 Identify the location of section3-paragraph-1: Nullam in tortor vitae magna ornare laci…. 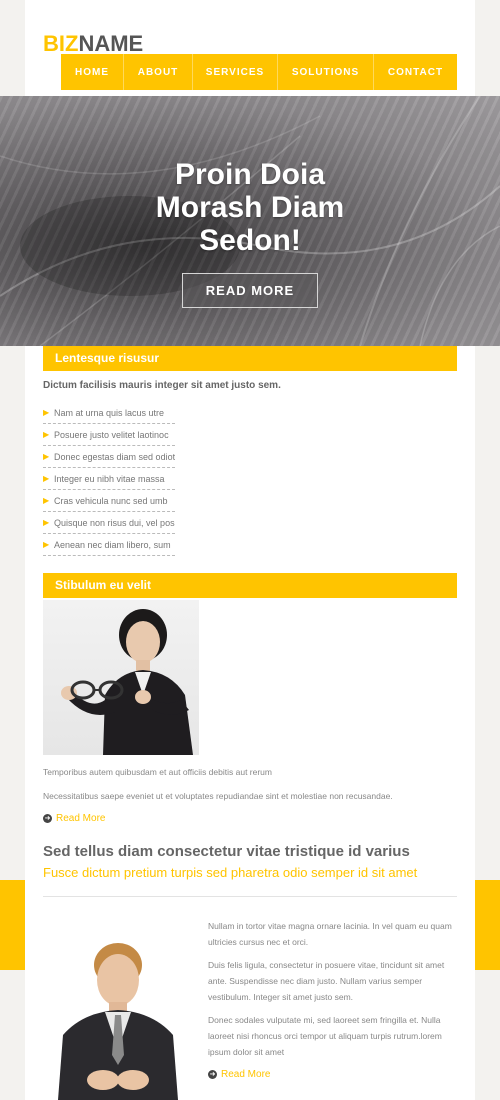
(330, 934).